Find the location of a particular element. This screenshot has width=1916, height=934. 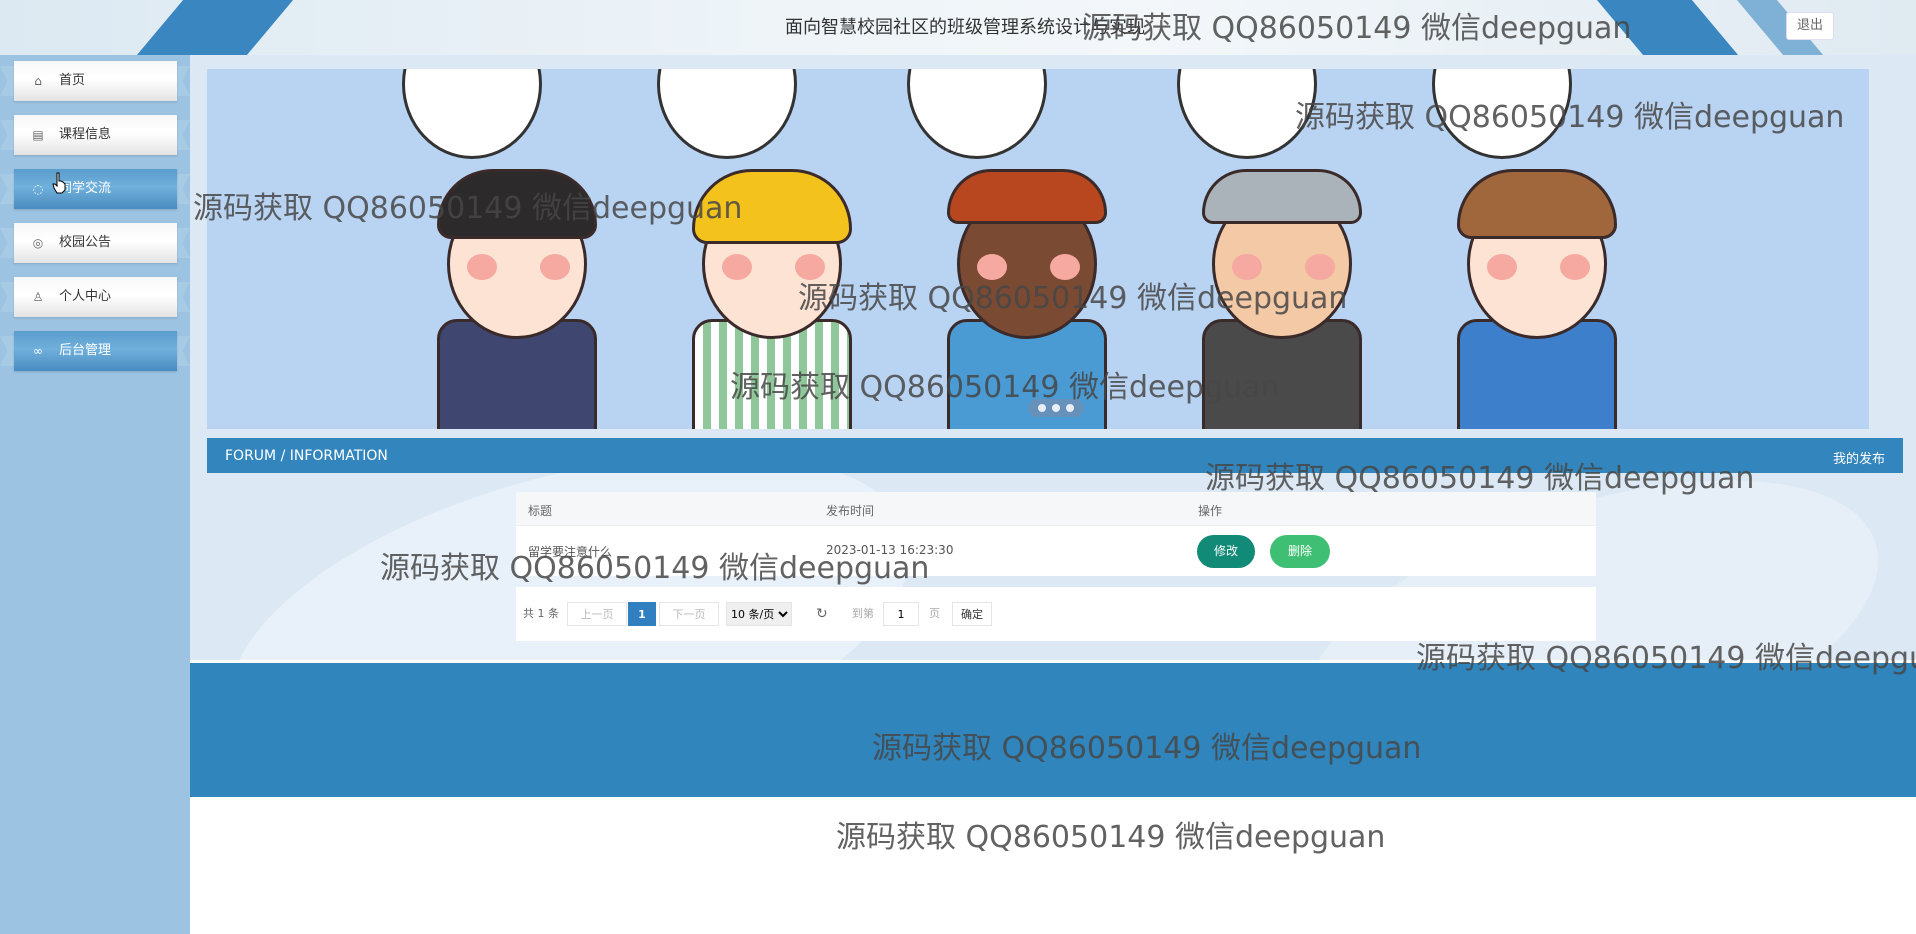

sidebar-item-courses: ▤ 课程信息 is located at coordinates (95, 134).